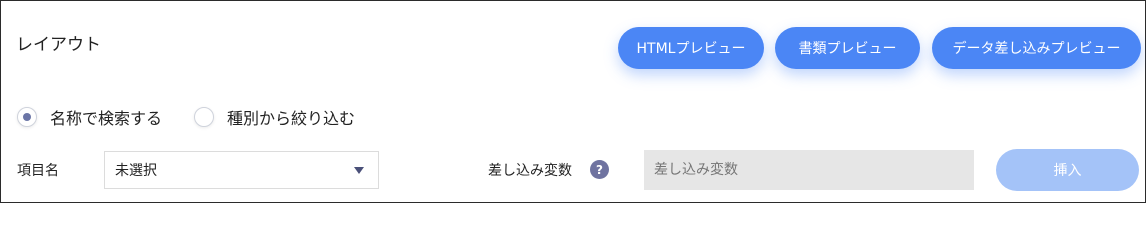 The height and width of the screenshot is (240, 1146). Describe the element at coordinates (359, 170) in the screenshot. I see `caret-down-icon` at that location.